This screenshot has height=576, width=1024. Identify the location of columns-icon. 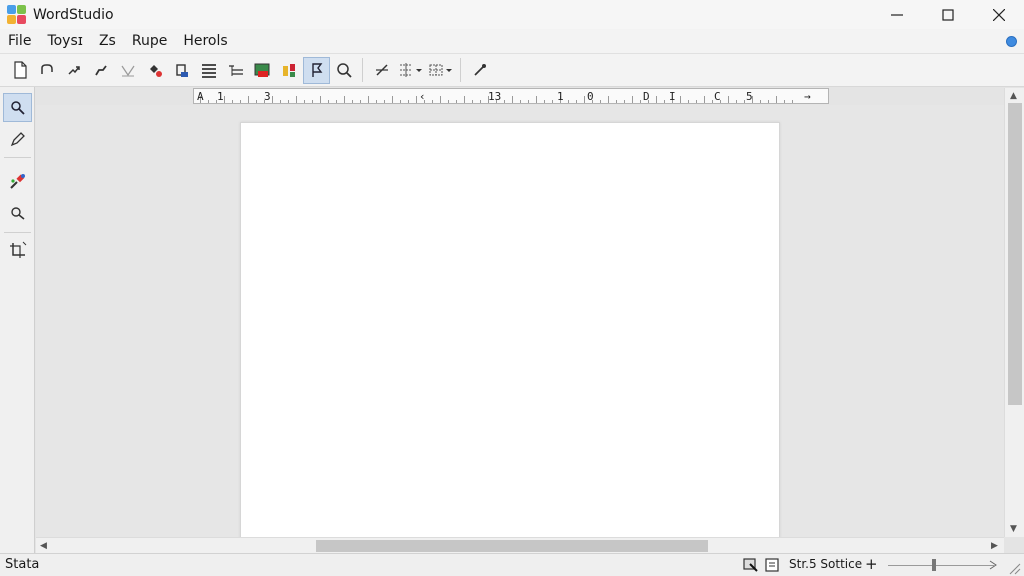
(411, 70).